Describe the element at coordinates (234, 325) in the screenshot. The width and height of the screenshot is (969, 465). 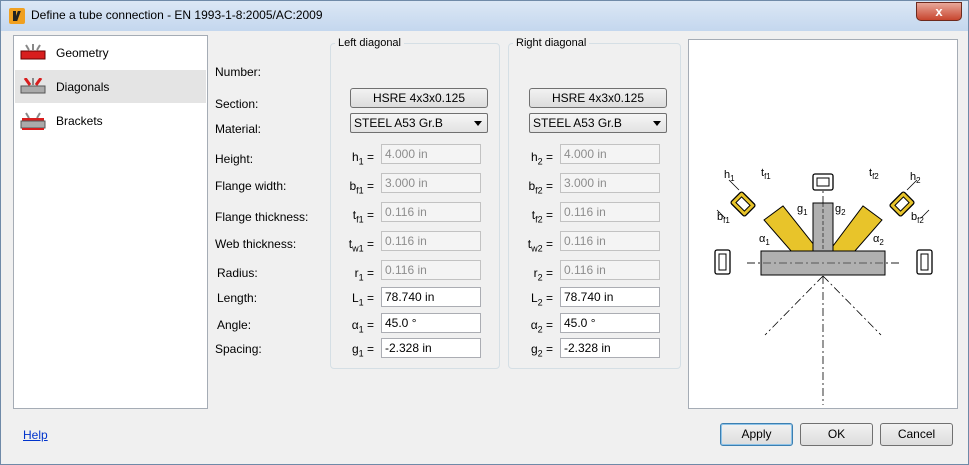
I see `angle-label: Angle:` at that location.